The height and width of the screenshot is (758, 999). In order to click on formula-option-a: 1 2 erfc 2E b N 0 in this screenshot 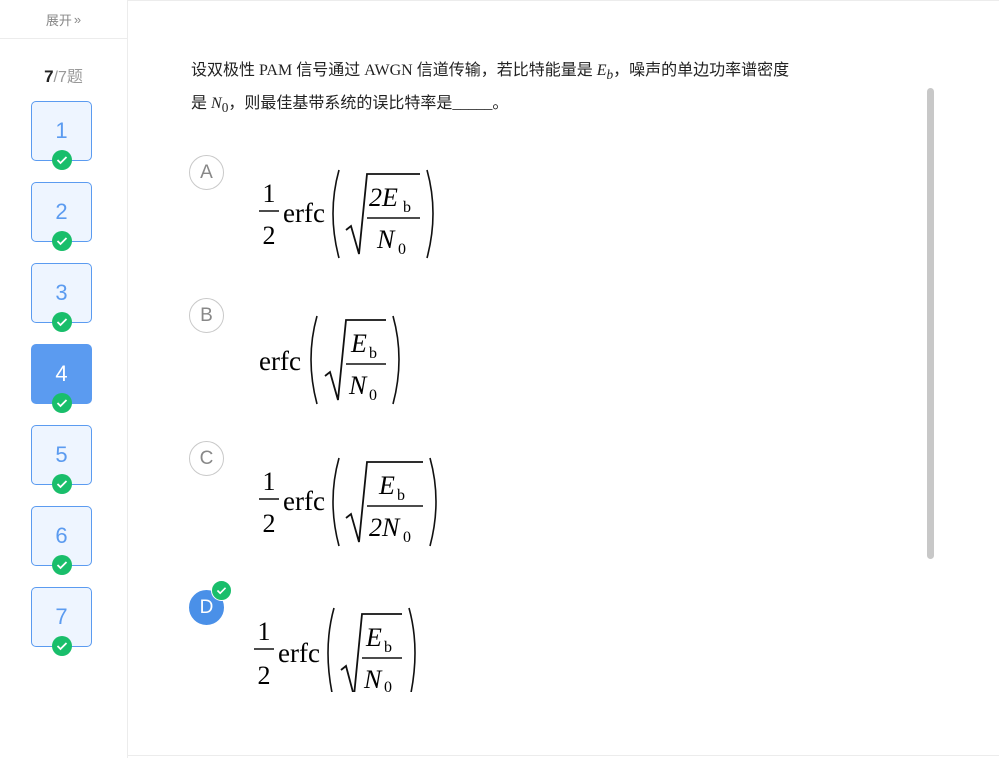, I will do `click(346, 214)`.